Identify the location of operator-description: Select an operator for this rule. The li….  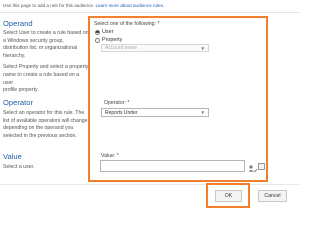
(46, 125).